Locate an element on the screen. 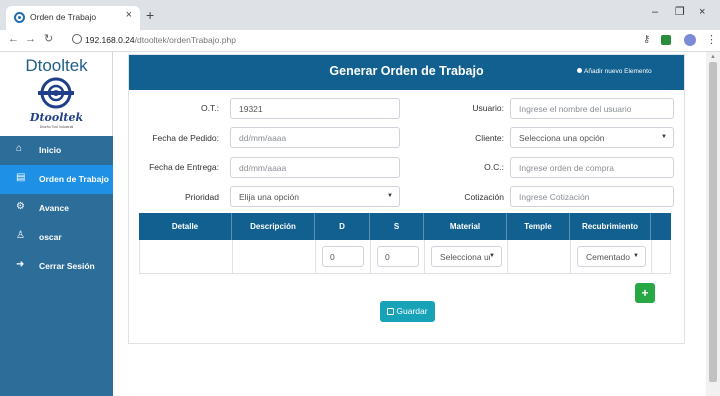  cell-descripcion is located at coordinates (274, 256).